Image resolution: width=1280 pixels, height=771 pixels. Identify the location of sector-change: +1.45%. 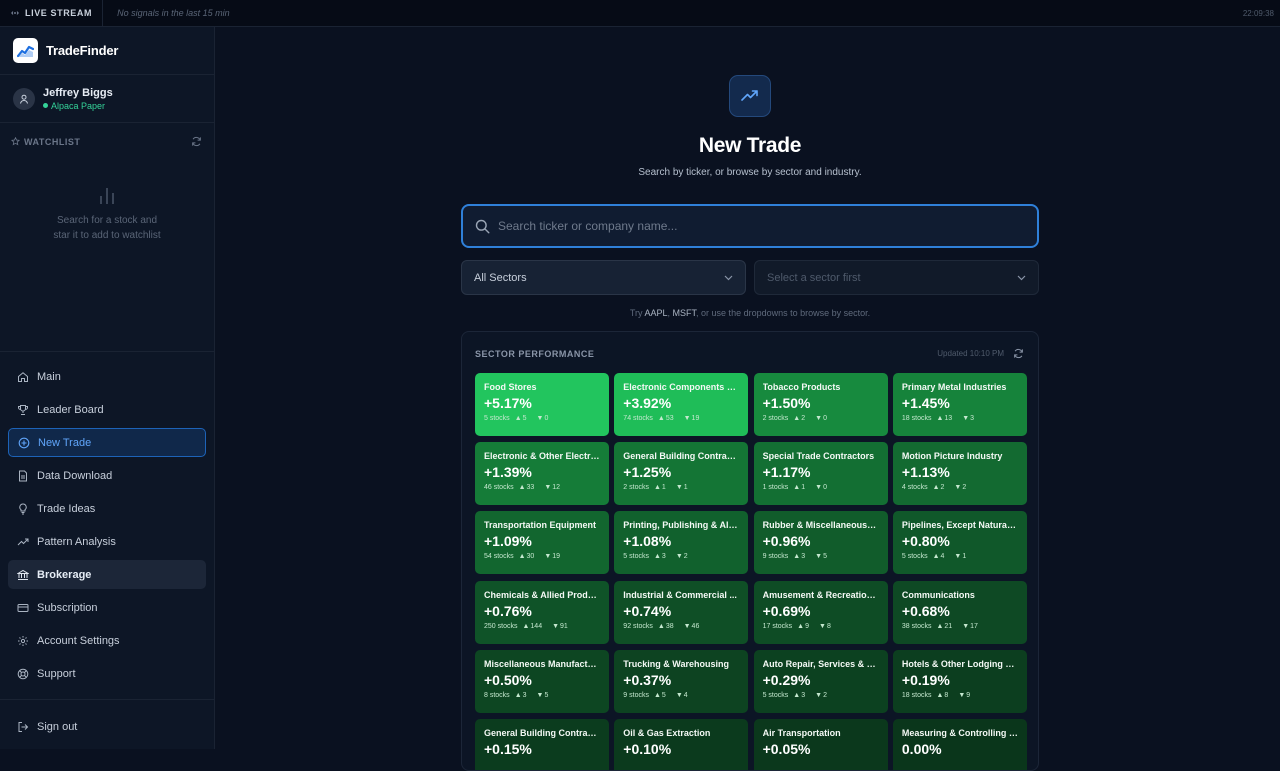
(925, 403).